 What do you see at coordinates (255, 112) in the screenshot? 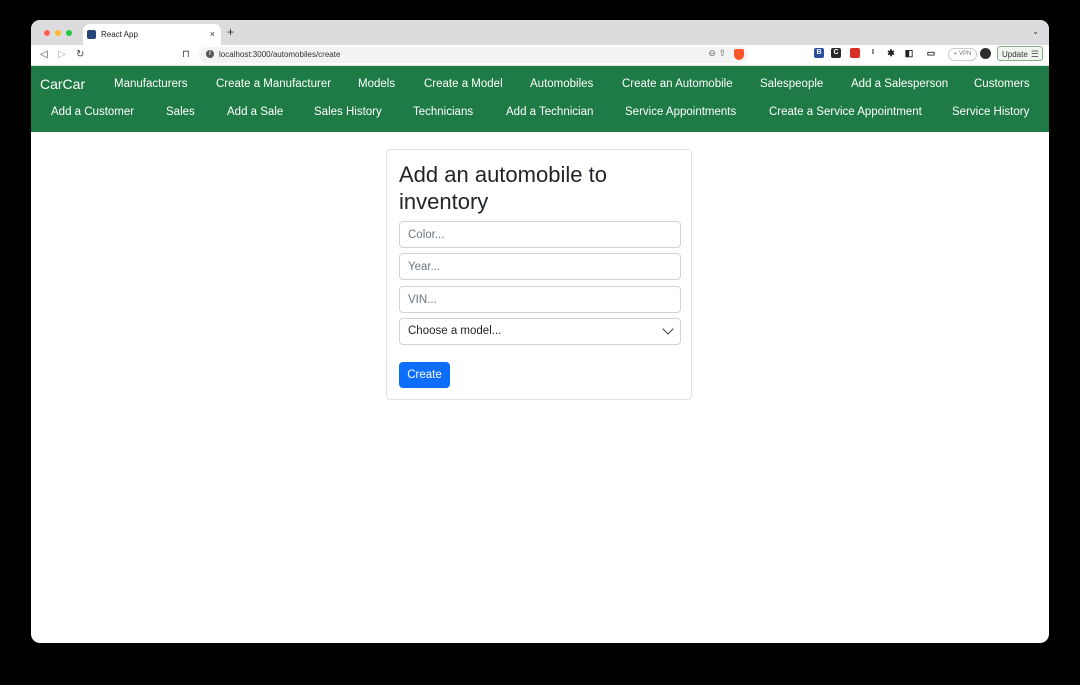
I see `nav-link-add-sale: Add a Sale` at bounding box center [255, 112].